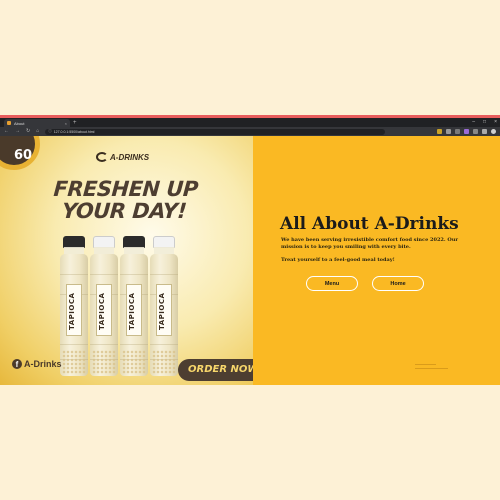 Image resolution: width=500 pixels, height=500 pixels. Describe the element at coordinates (102, 157) in the screenshot. I see `logo-swirl-icon` at that location.